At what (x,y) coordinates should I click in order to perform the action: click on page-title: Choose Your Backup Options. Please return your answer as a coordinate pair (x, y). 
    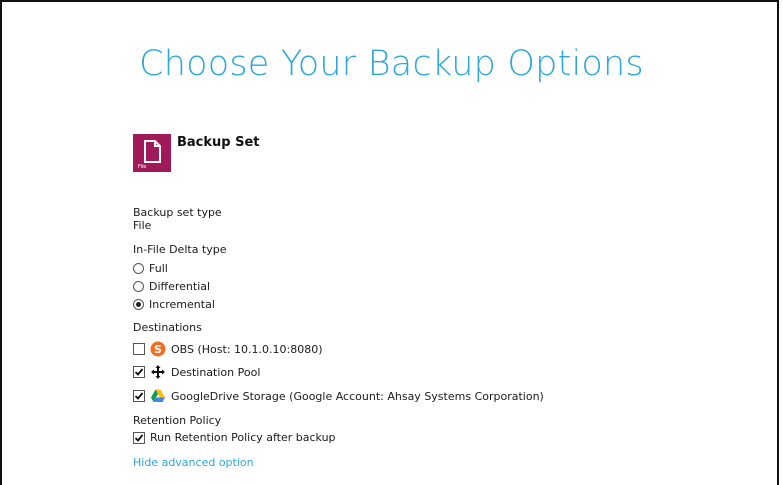
    Looking at the image, I should click on (391, 64).